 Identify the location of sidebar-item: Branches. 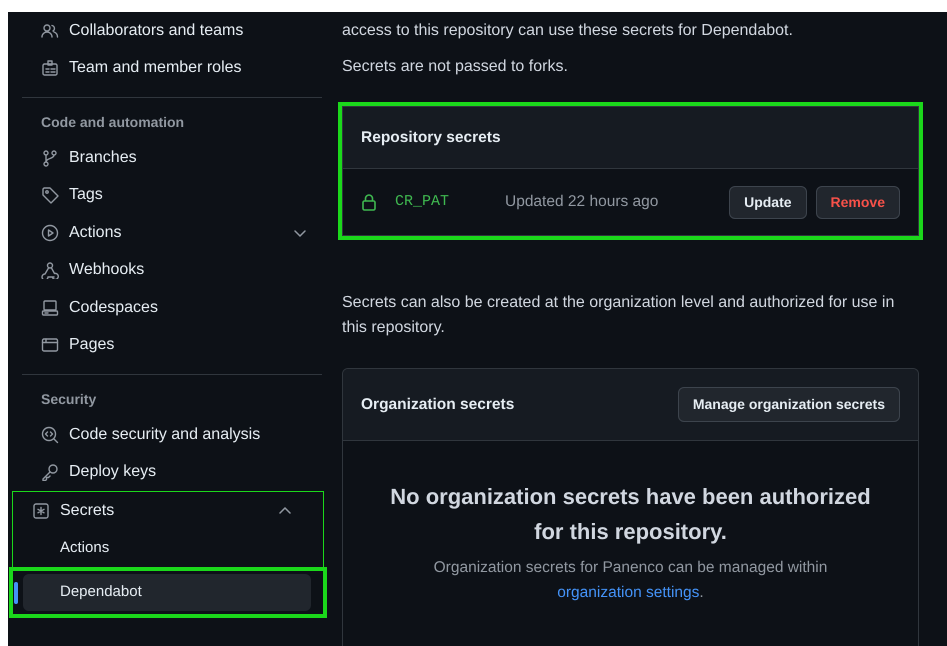
(180, 157).